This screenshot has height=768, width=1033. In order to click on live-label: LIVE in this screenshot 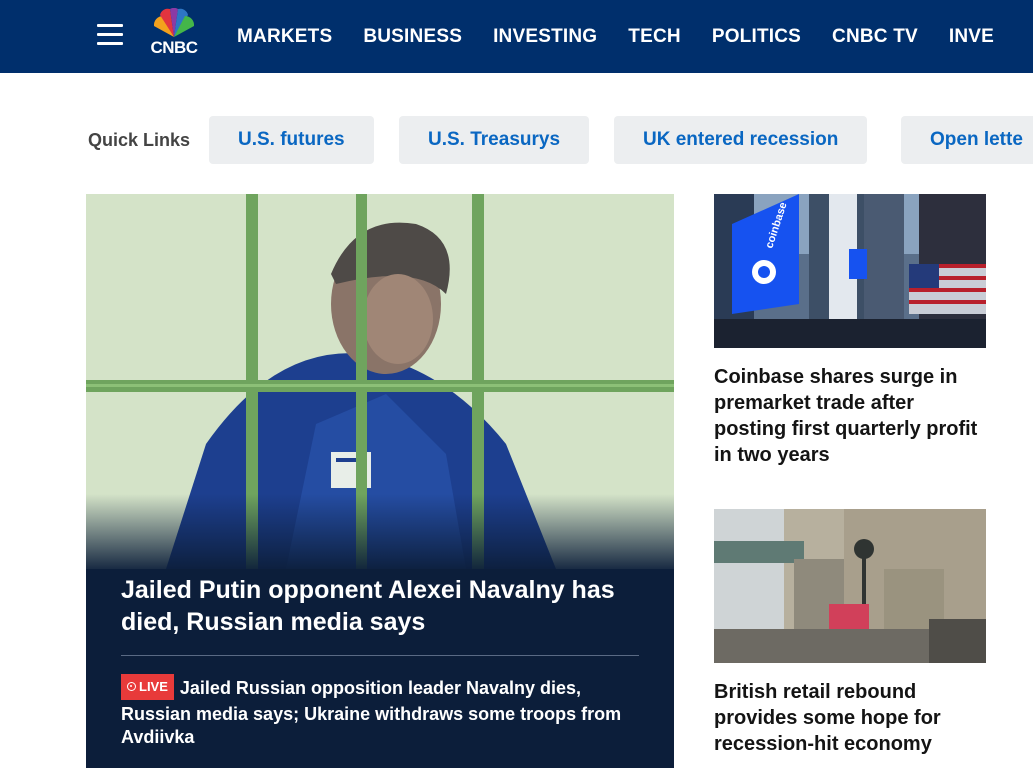, I will do `click(153, 686)`.